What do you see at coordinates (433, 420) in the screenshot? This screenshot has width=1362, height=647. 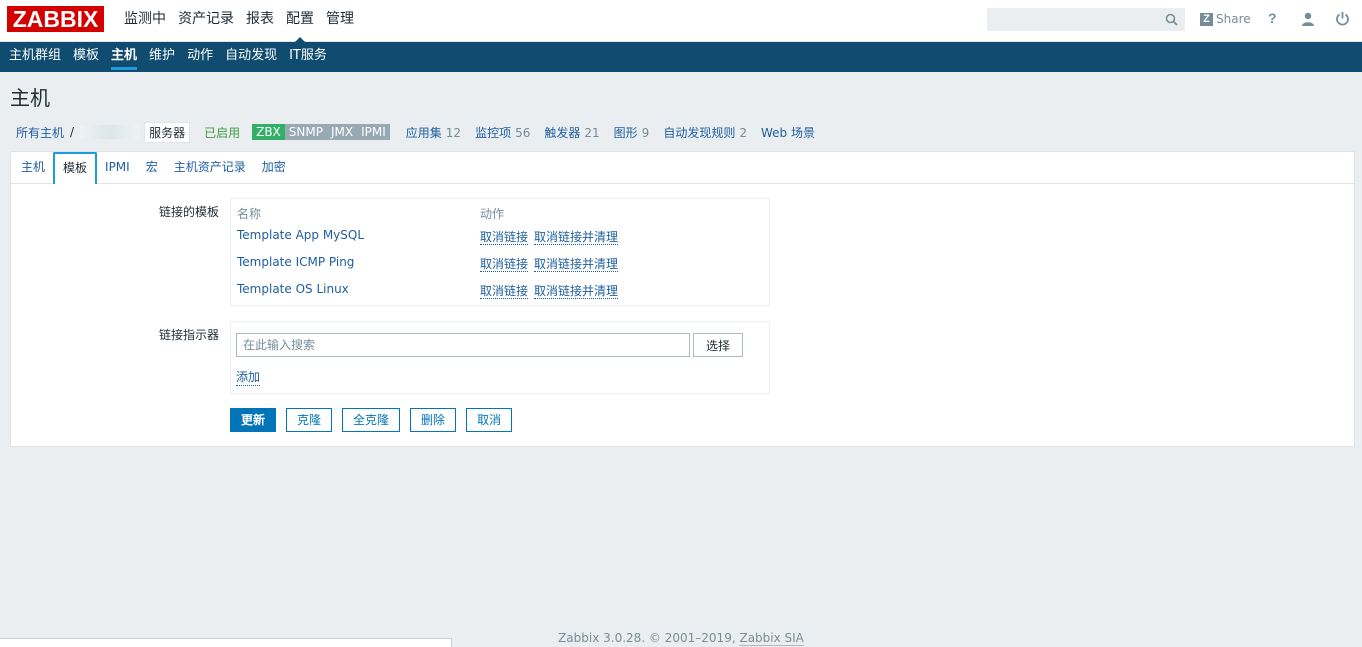 I see `delete-button: 删除` at bounding box center [433, 420].